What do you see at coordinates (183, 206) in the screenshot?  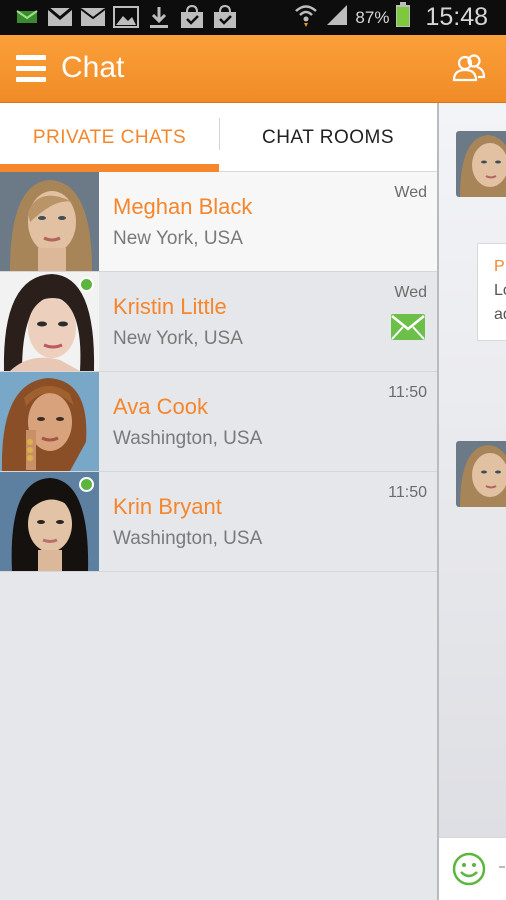 I see `contact-name: Meghan Black` at bounding box center [183, 206].